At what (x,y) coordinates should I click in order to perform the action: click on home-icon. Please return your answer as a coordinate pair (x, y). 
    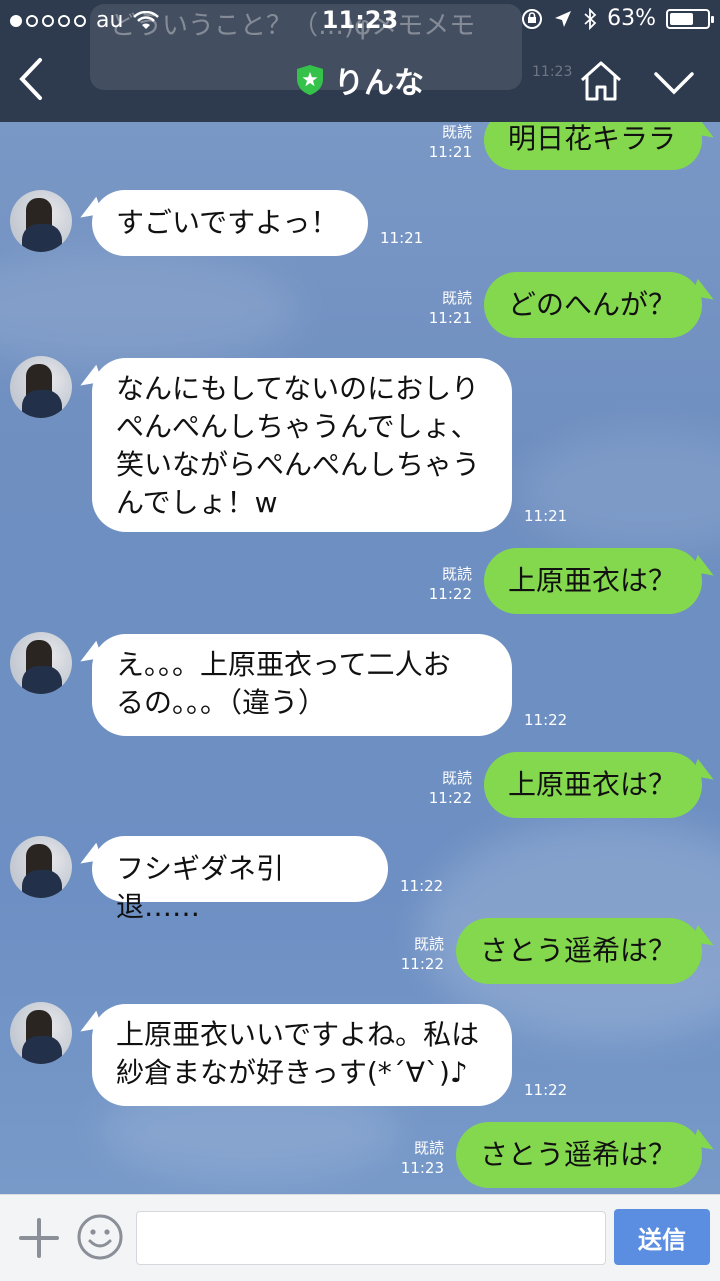
    Looking at the image, I should click on (601, 81).